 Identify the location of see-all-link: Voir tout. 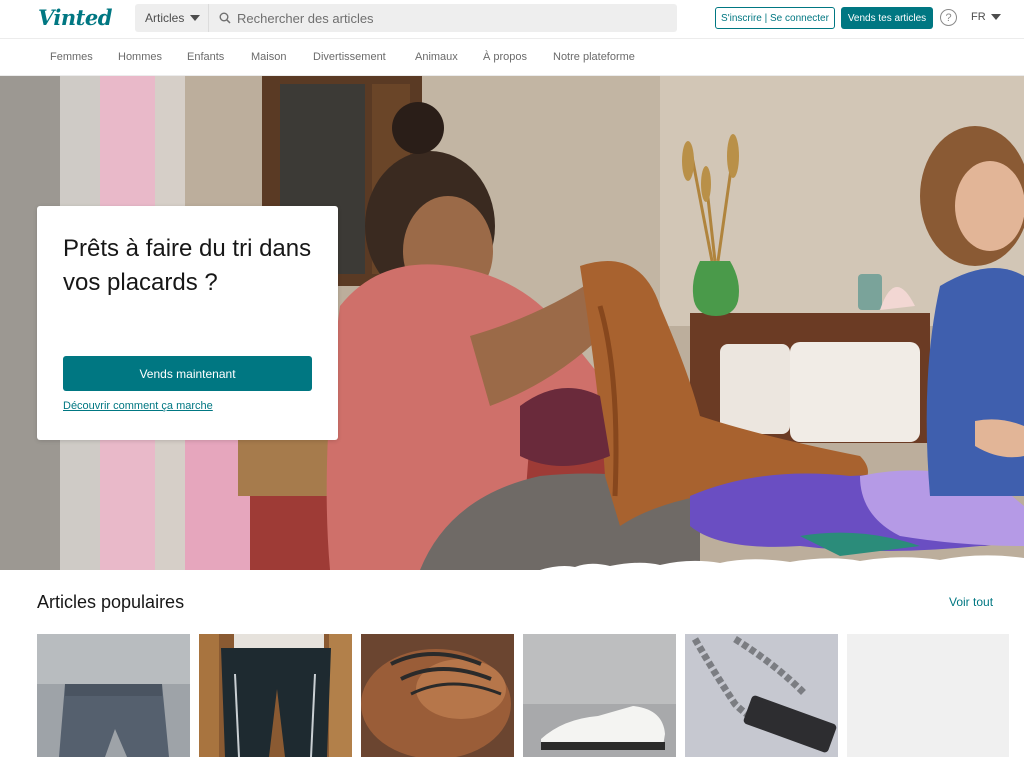
(971, 602).